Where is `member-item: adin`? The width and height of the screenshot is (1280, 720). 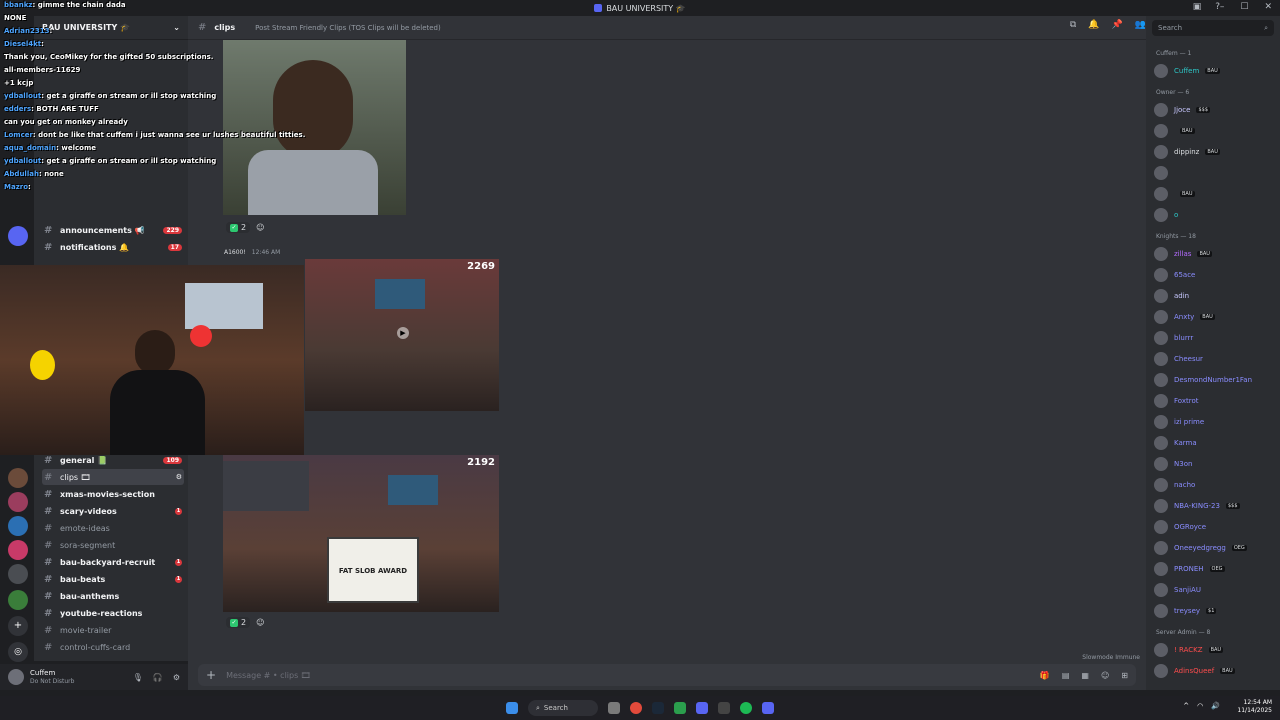
member-item: adin is located at coordinates (1216, 296).